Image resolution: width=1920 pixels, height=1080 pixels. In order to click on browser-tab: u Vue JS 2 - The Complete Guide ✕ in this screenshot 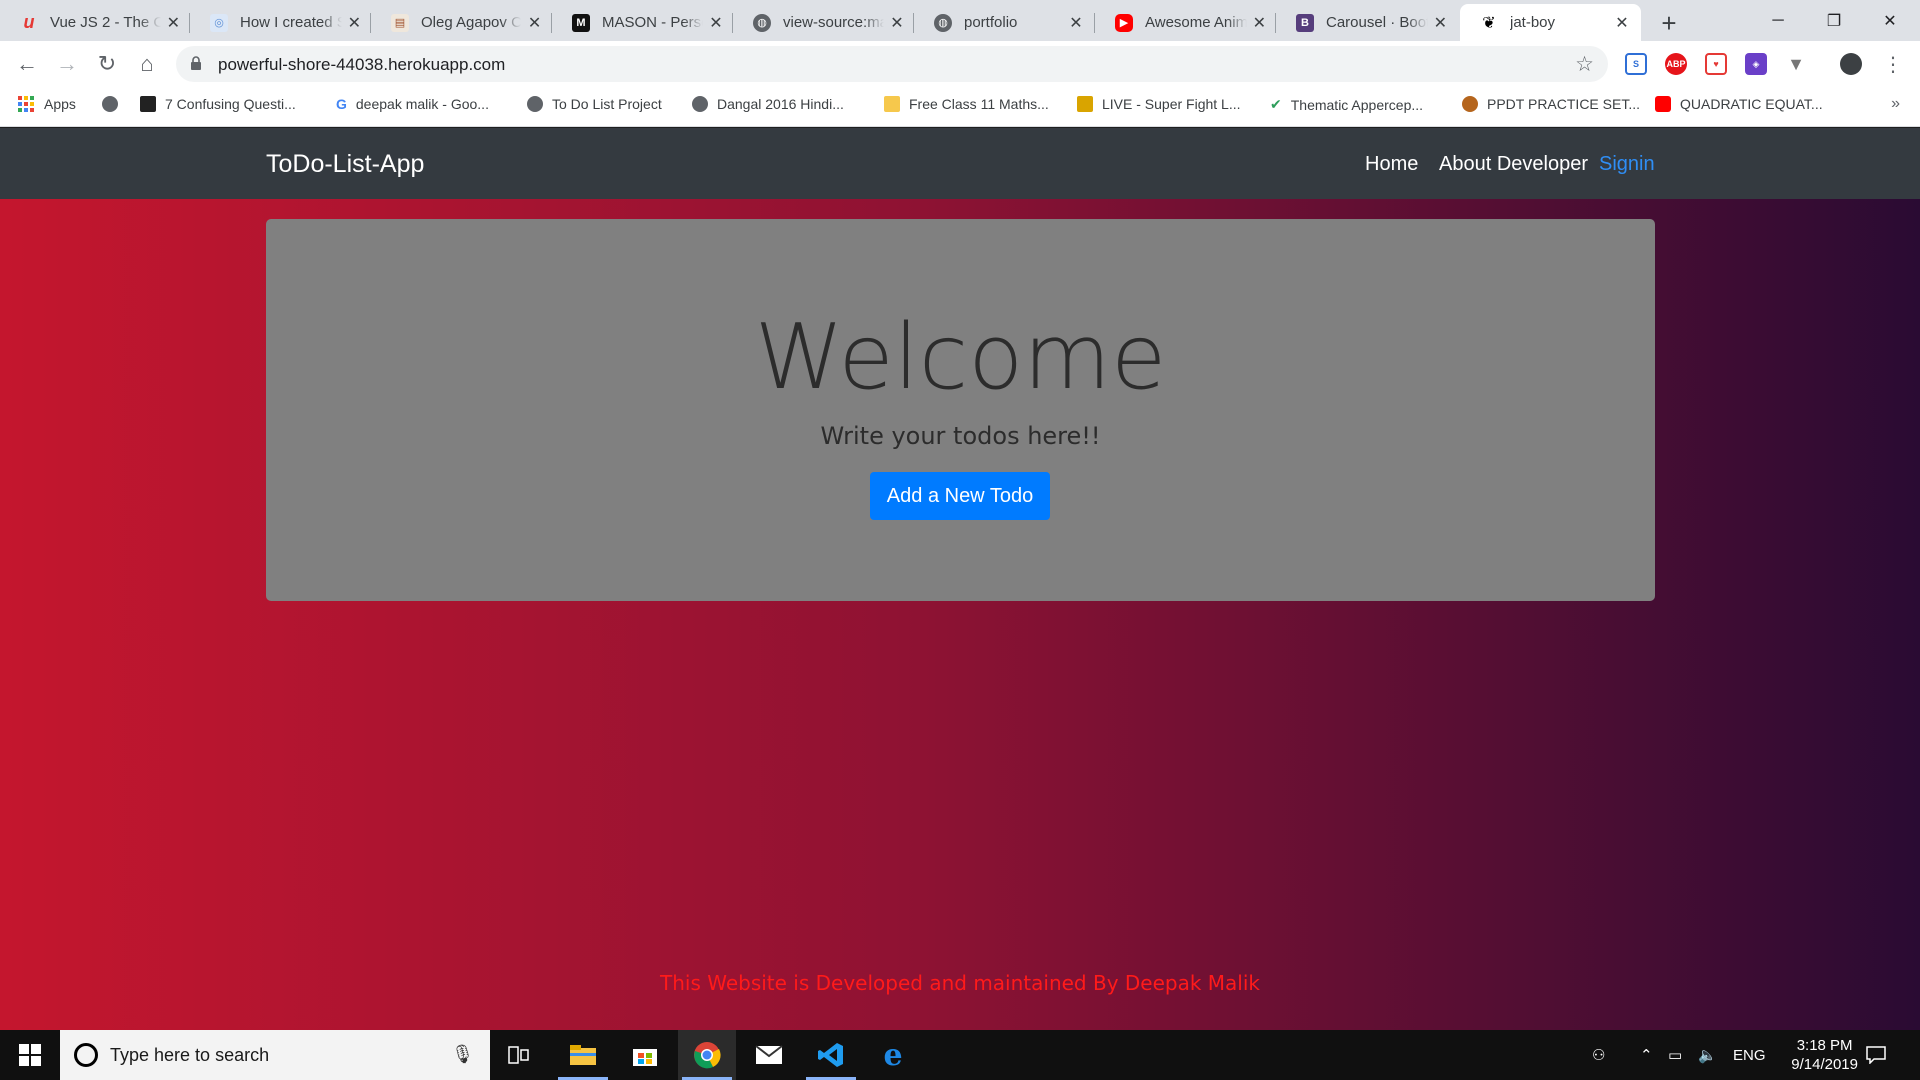, I will do `click(95, 22)`.